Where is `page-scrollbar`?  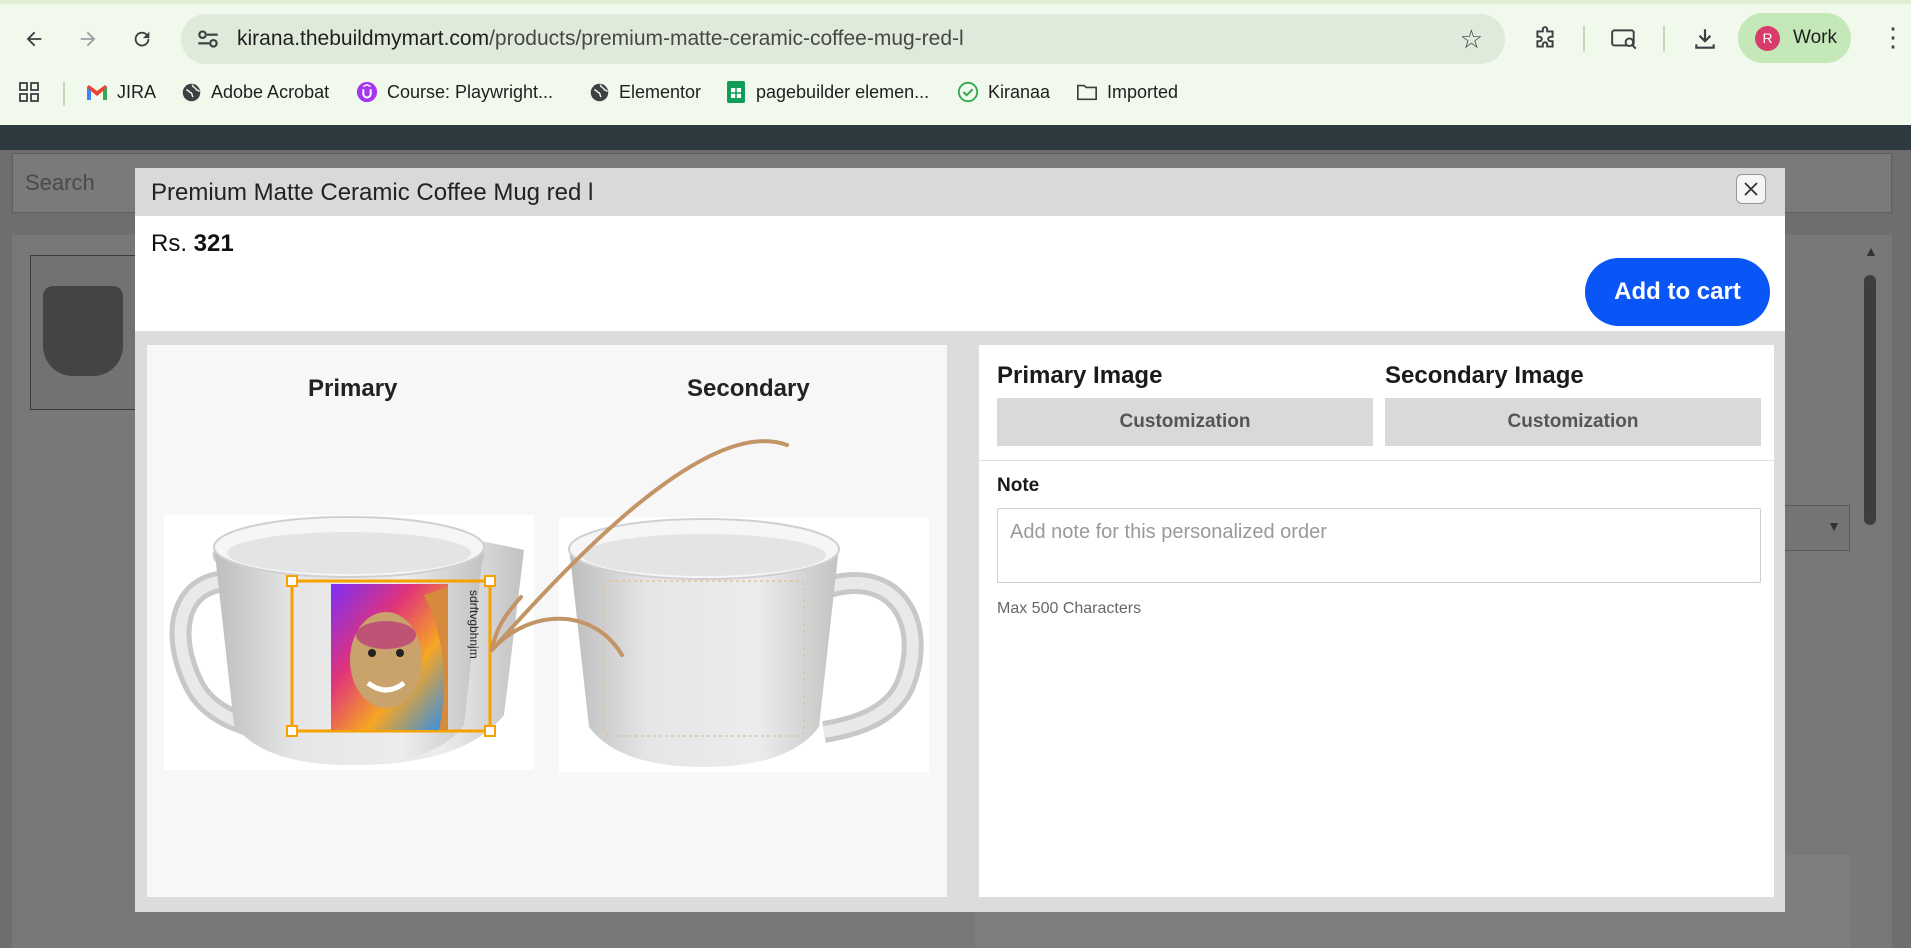 page-scrollbar is located at coordinates (1870, 400).